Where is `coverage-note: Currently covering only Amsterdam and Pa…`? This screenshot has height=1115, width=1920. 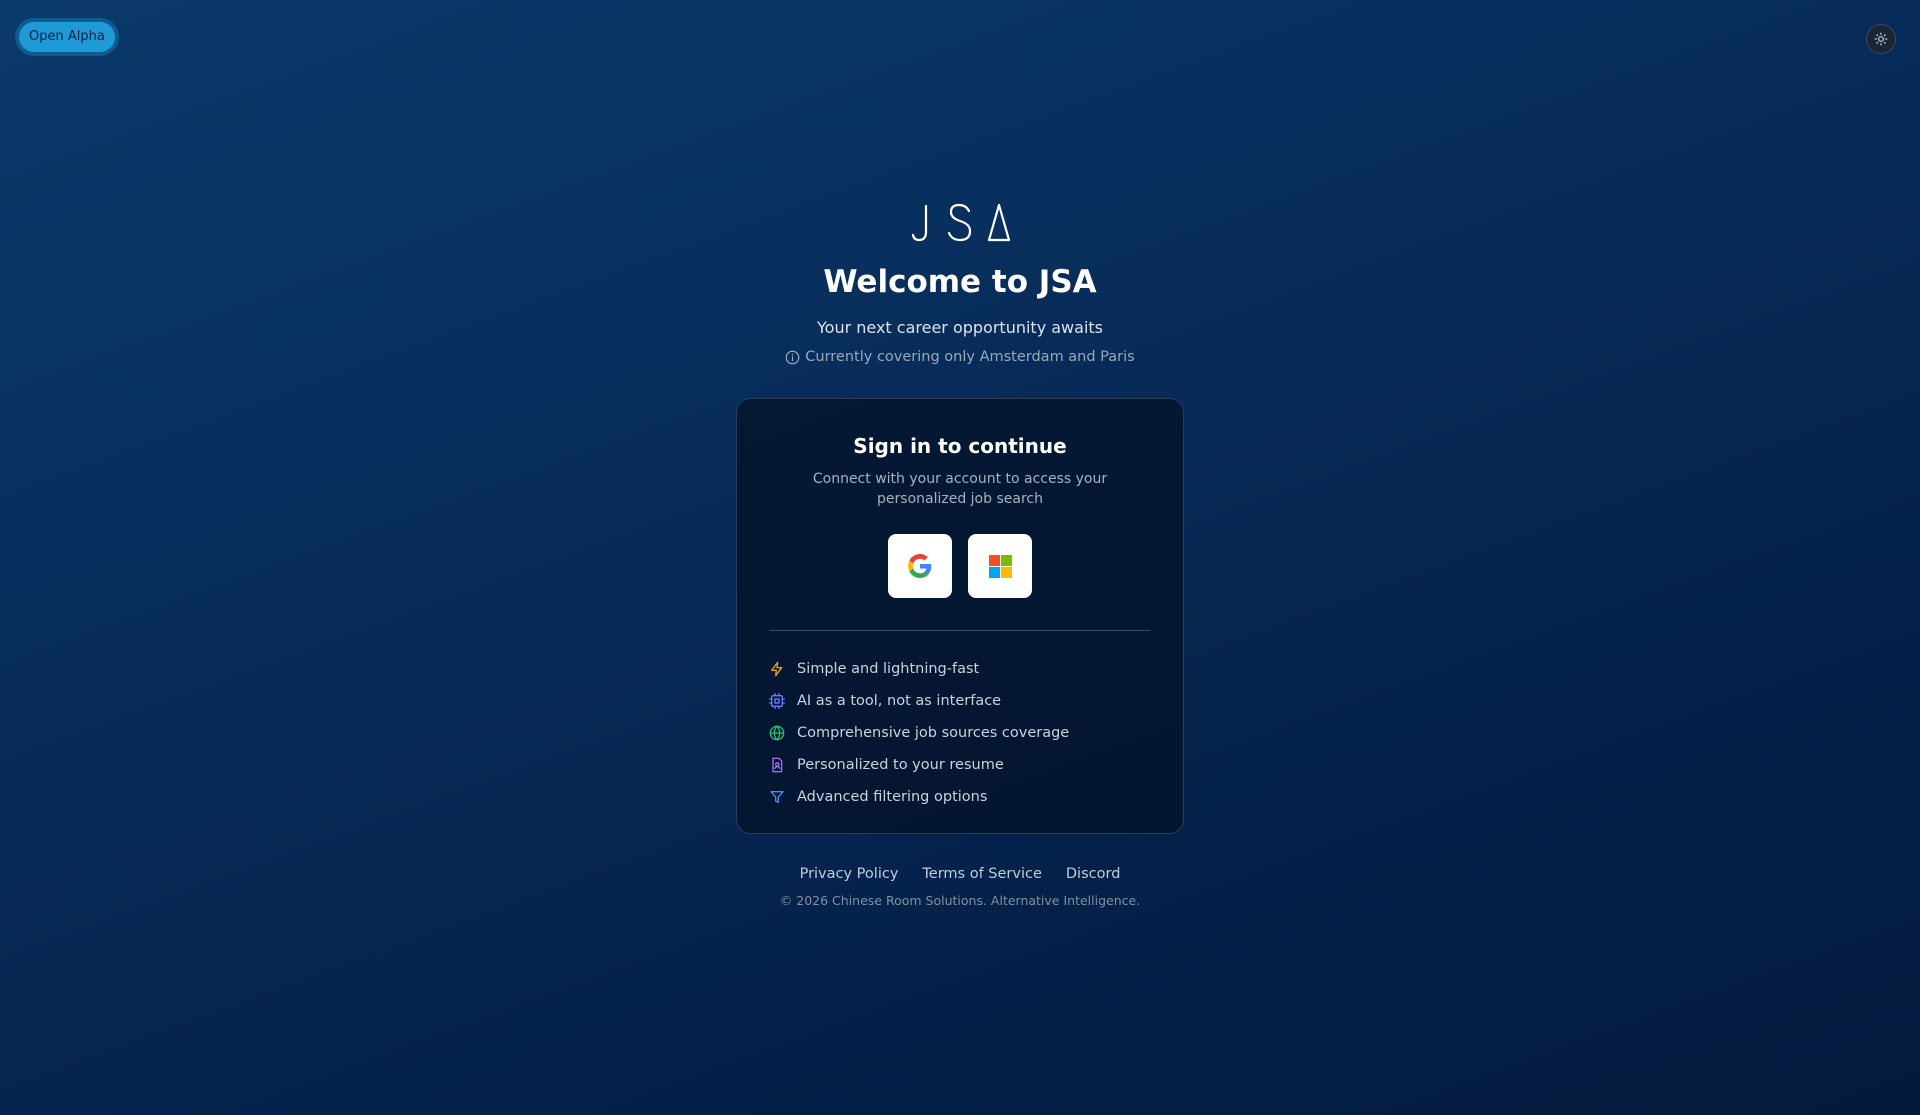
coverage-note: Currently covering only Amsterdam and Pa… is located at coordinates (960, 357).